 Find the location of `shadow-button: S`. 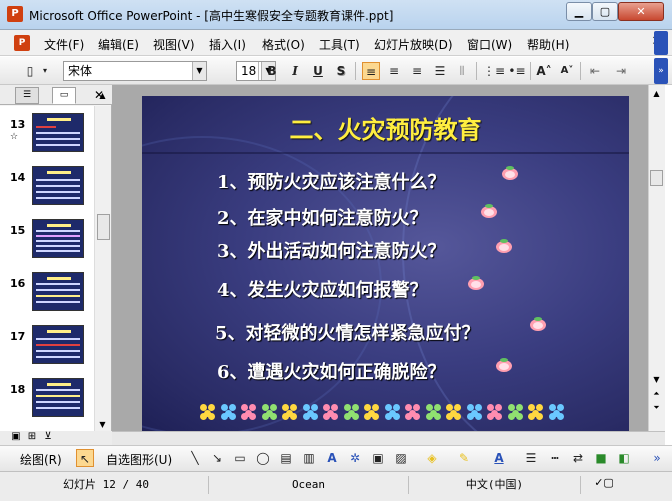

shadow-button: S is located at coordinates (341, 71).